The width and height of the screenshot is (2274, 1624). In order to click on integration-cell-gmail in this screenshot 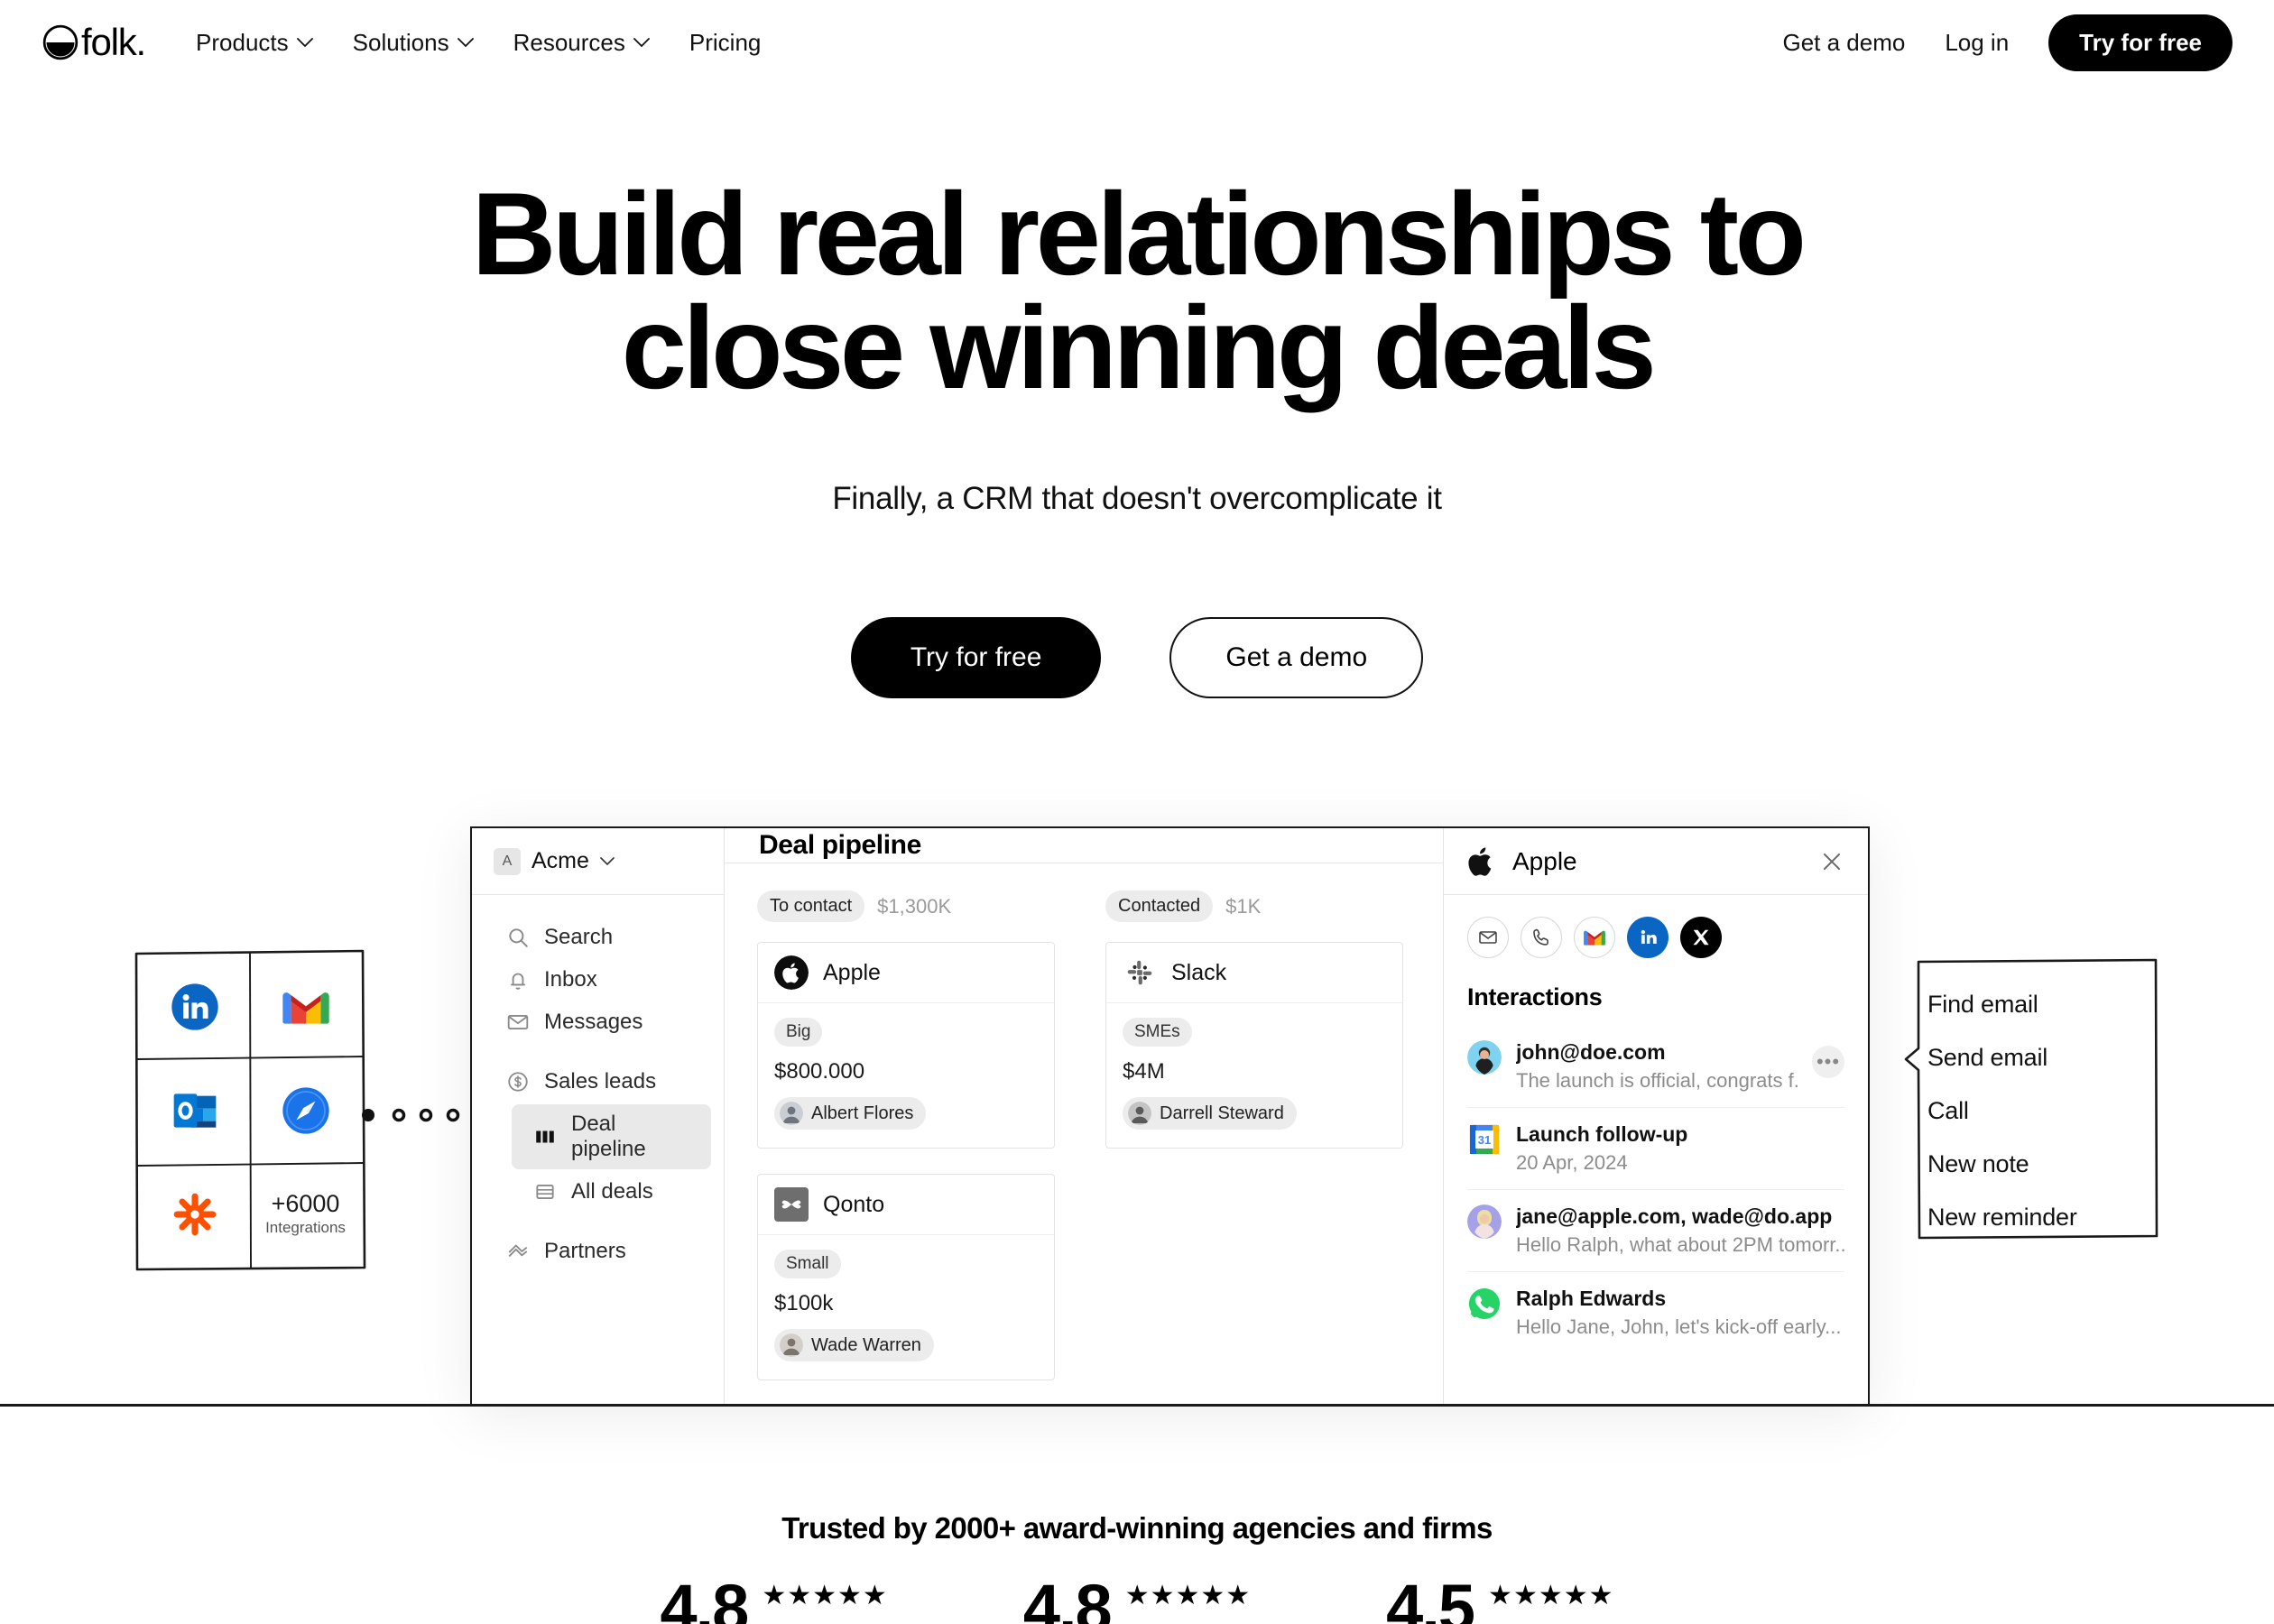, I will do `click(306, 1007)`.